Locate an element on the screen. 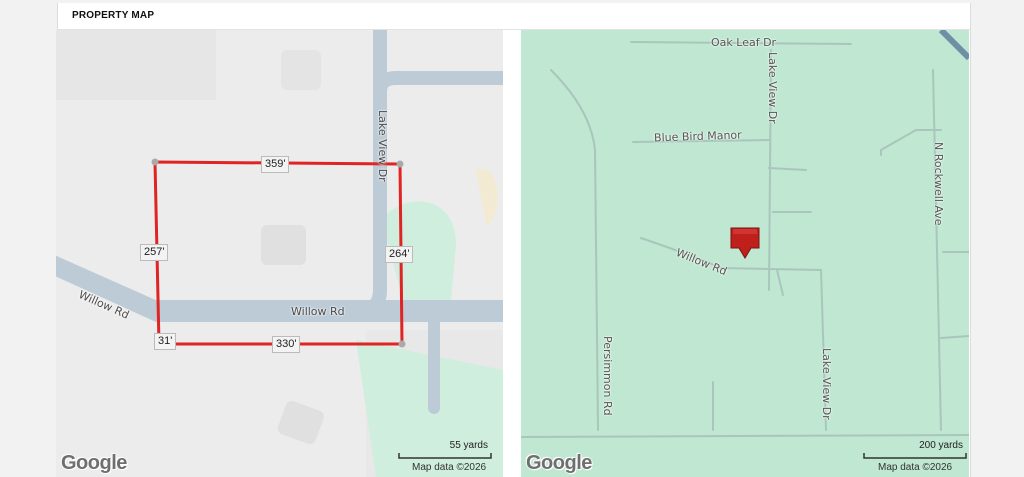  street-label-persimmon: Persimmon Rd is located at coordinates (607, 376).